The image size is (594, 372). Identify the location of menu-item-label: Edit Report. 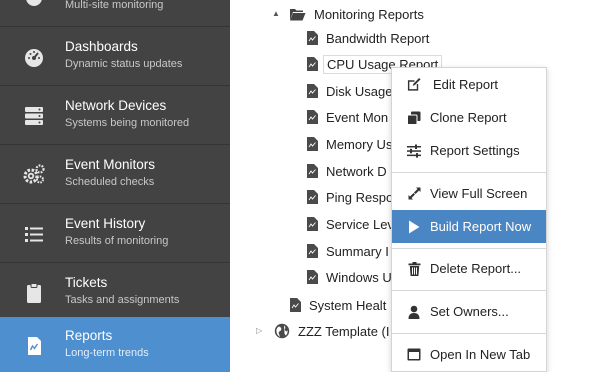
(466, 84).